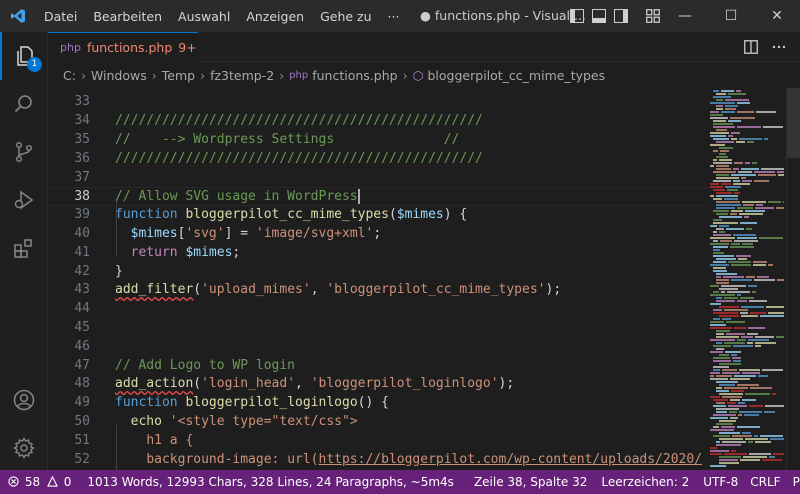 This screenshot has height=494, width=800. What do you see at coordinates (731, 16) in the screenshot?
I see `maximize-button: ☐` at bounding box center [731, 16].